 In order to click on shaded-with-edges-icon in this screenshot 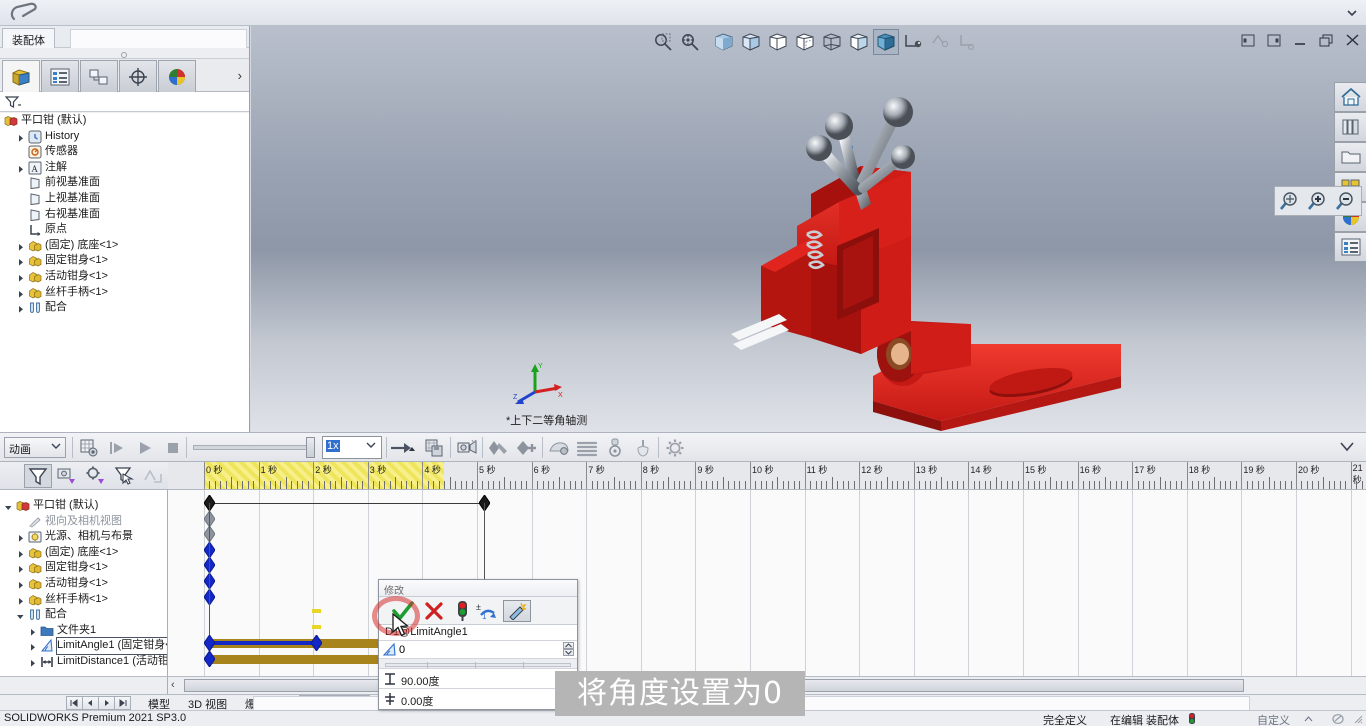, I will do `click(751, 42)`.